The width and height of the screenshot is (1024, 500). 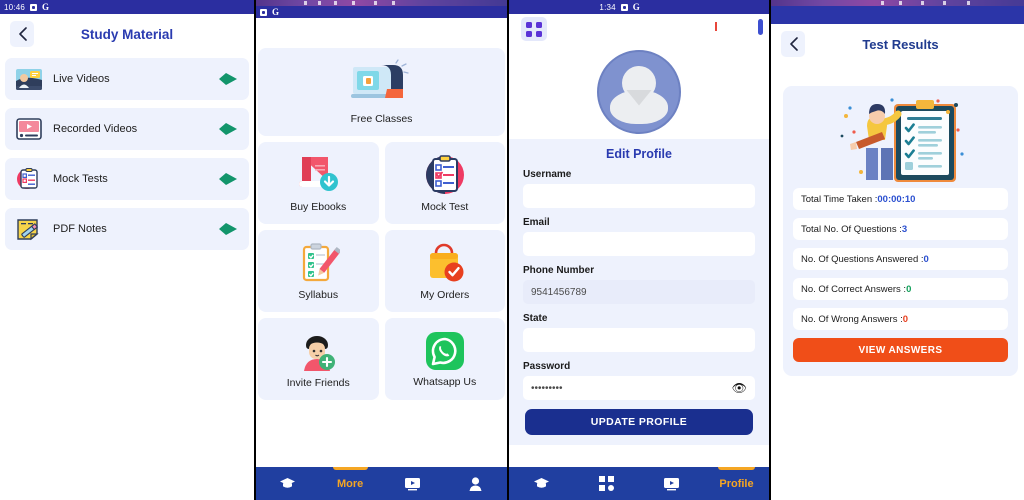 I want to click on nav-item-more, so click(x=606, y=483).